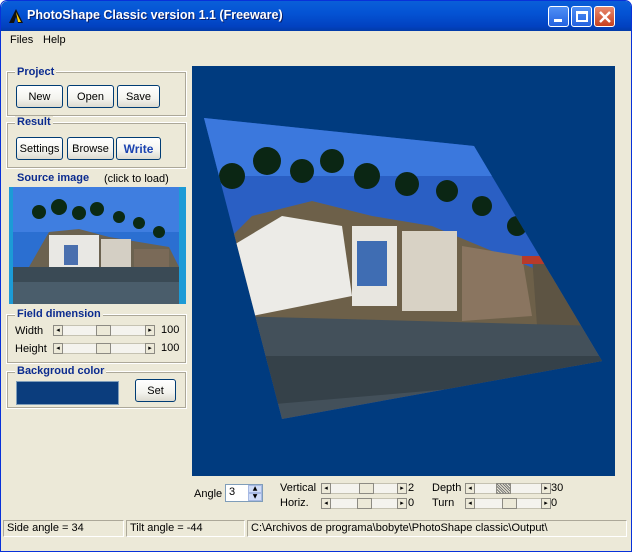 The image size is (632, 552). Describe the element at coordinates (316, 41) in the screenshot. I see `menu-bar: Files Help` at that location.